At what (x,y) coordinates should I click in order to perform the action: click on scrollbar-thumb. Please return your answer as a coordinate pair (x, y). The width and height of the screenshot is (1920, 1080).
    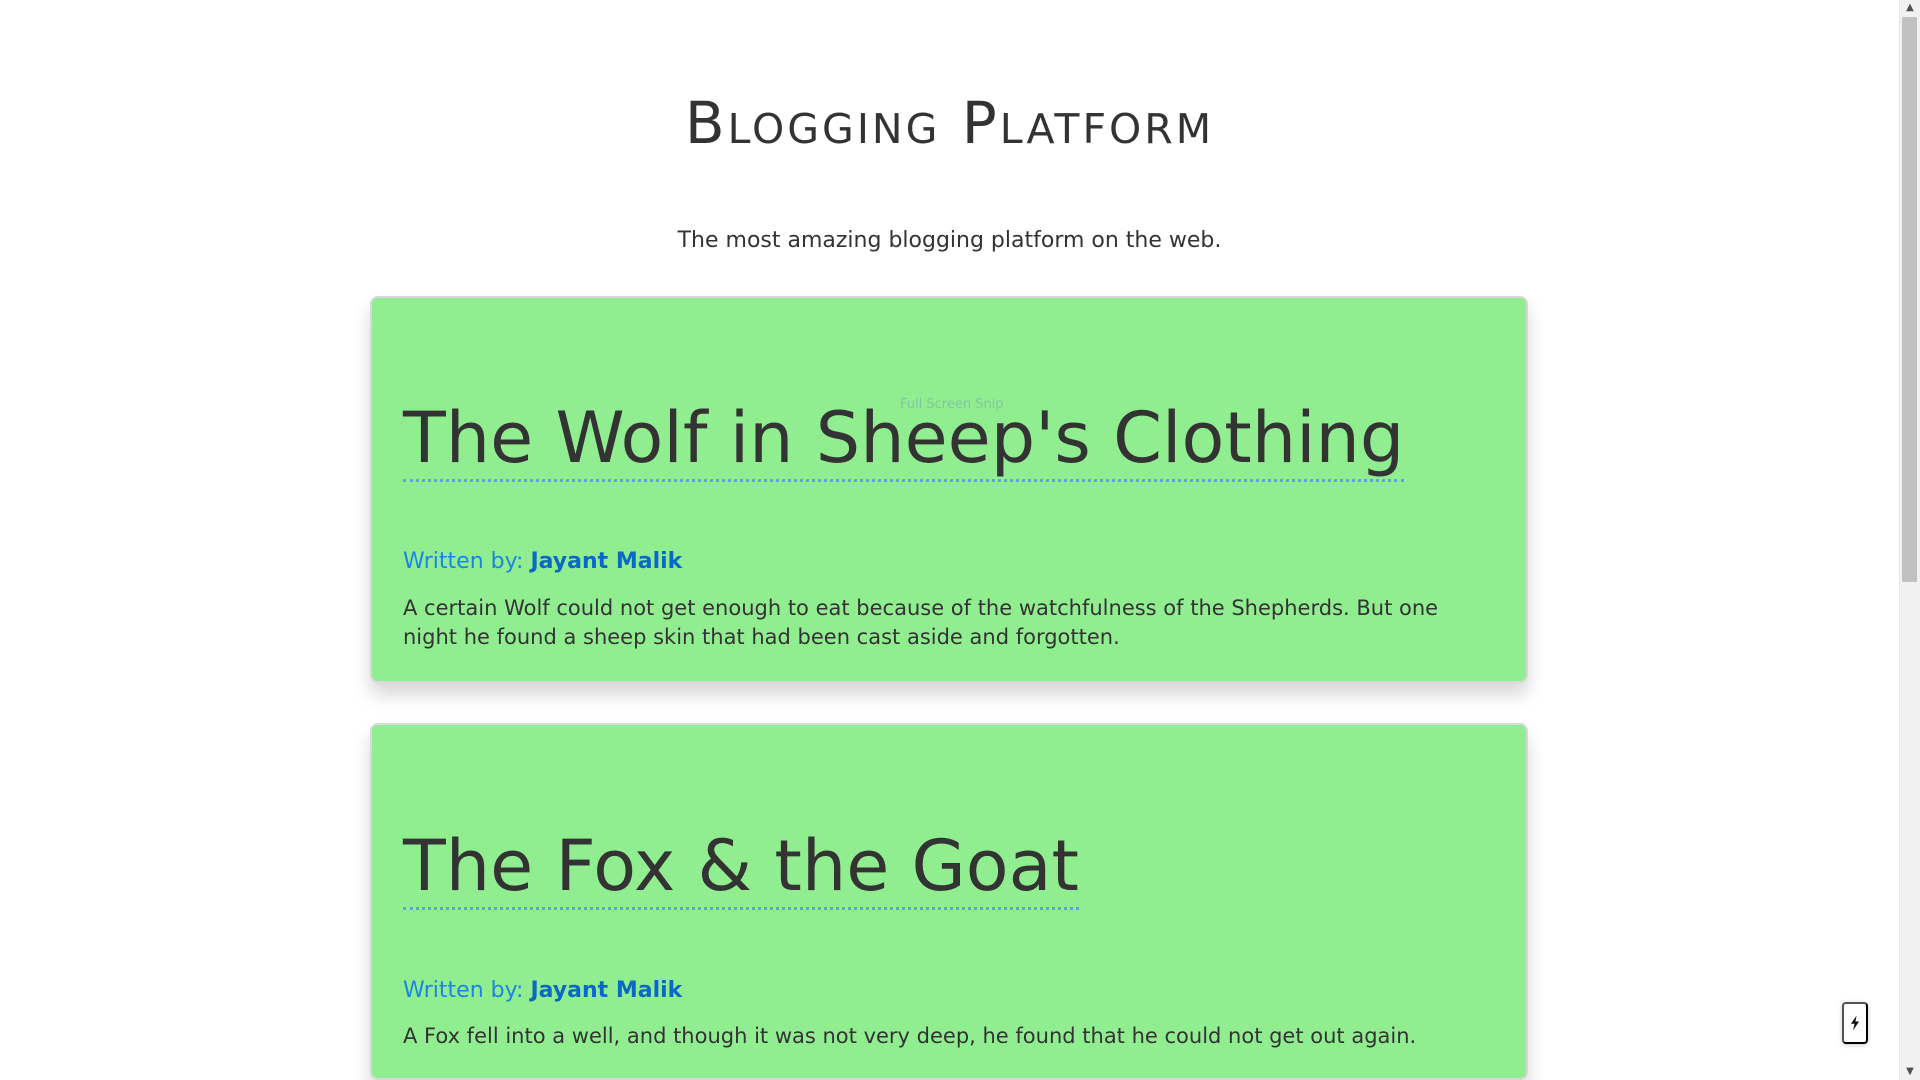
    Looking at the image, I should click on (1909, 299).